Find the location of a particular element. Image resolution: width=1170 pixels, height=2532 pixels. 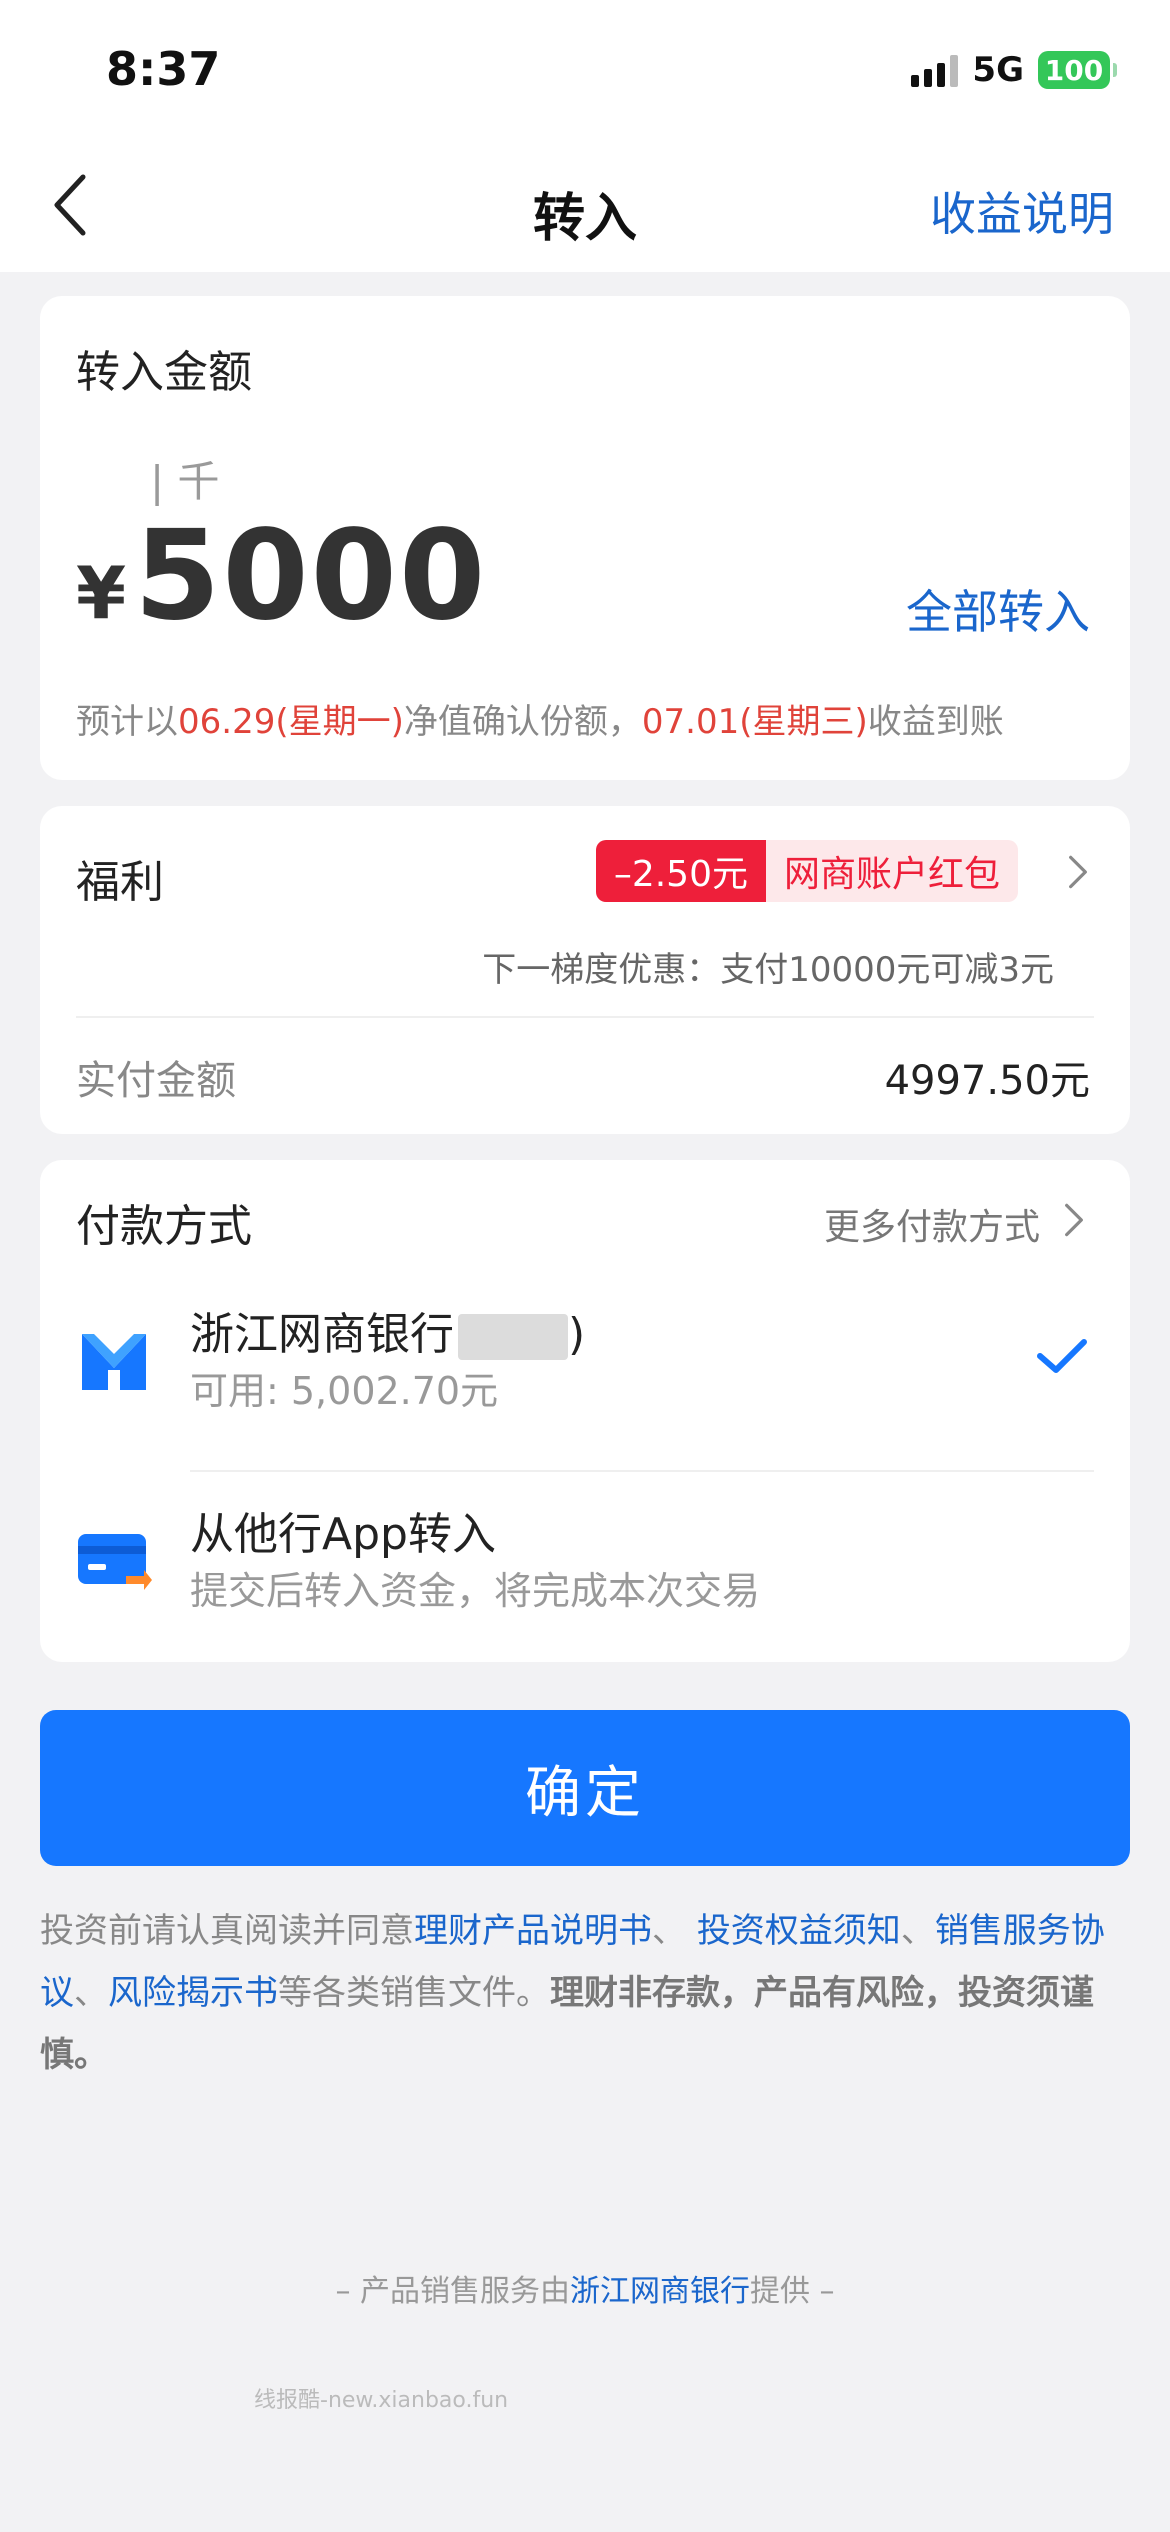

earnings-info-link: 收益说明 is located at coordinates (1022, 211).